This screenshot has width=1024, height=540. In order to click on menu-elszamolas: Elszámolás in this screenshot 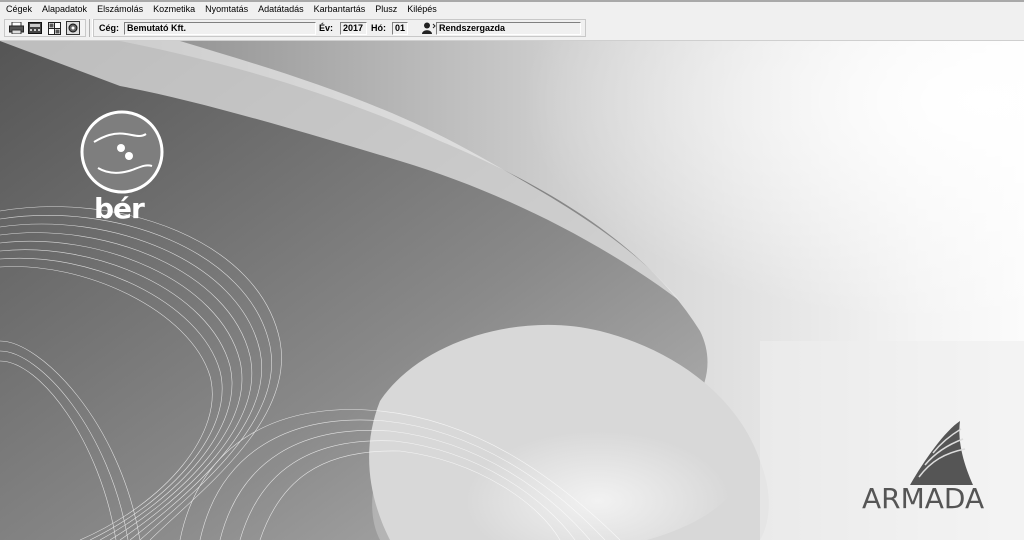, I will do `click(120, 9)`.